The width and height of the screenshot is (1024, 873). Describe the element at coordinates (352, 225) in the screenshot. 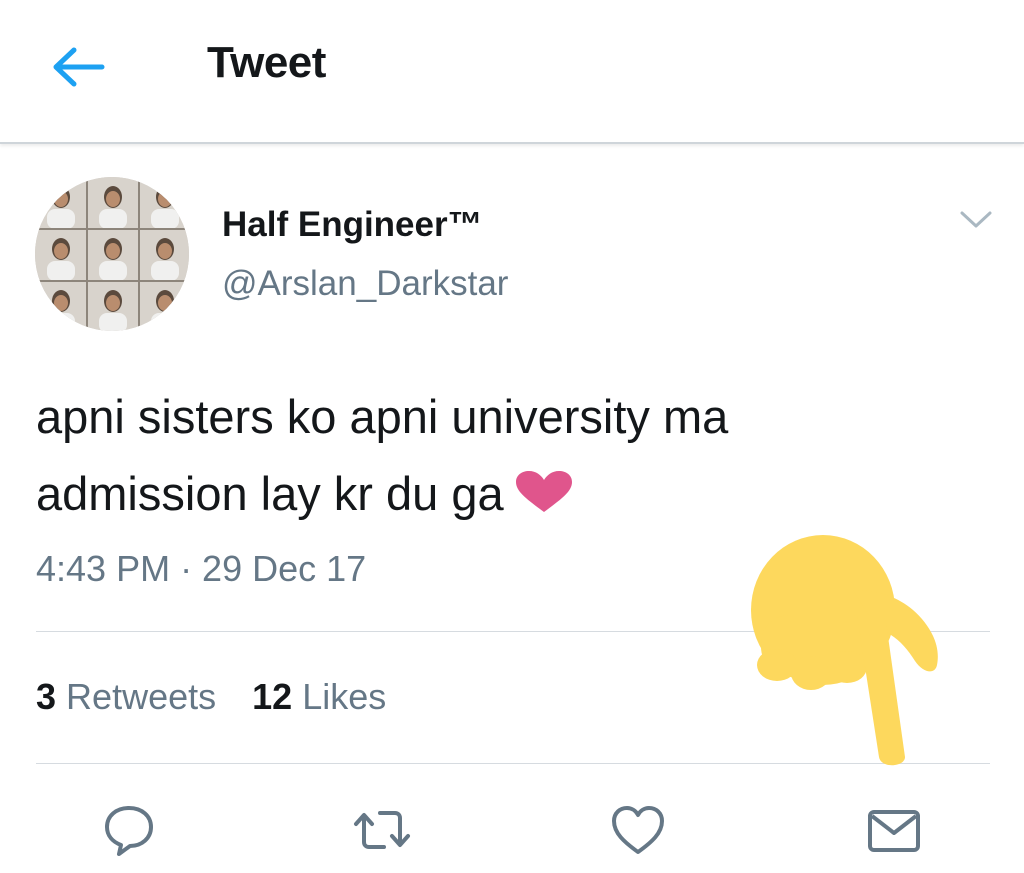

I see `author-display-name: Half Engineer™` at that location.